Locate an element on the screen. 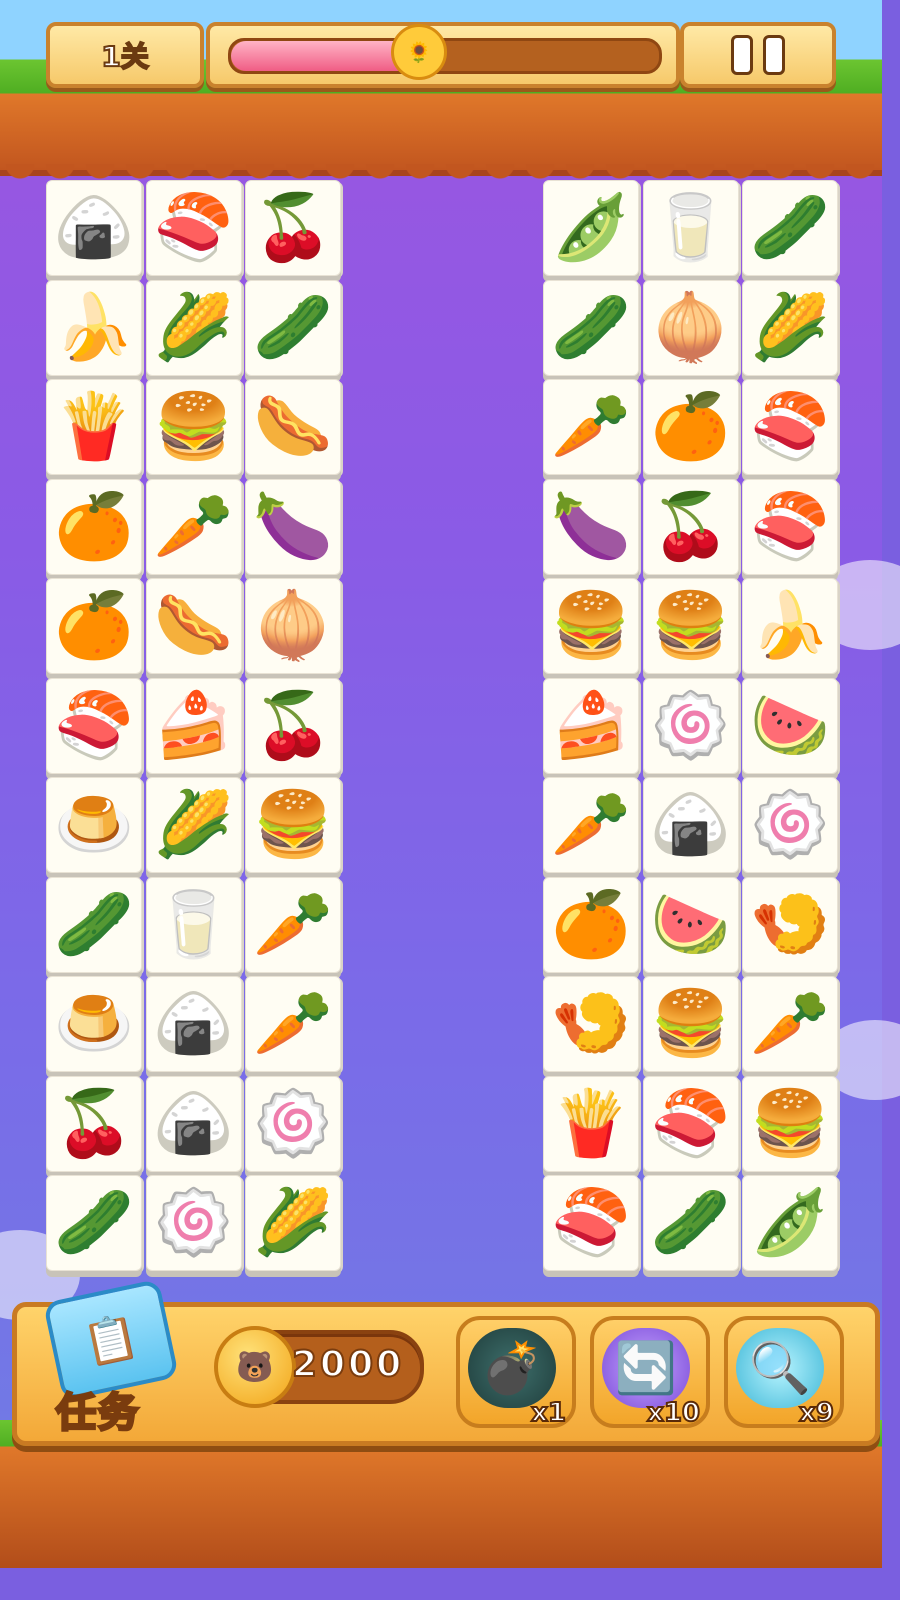 The height and width of the screenshot is (1600, 900). tile-right-r8-c2: 🍉 is located at coordinates (690, 924).